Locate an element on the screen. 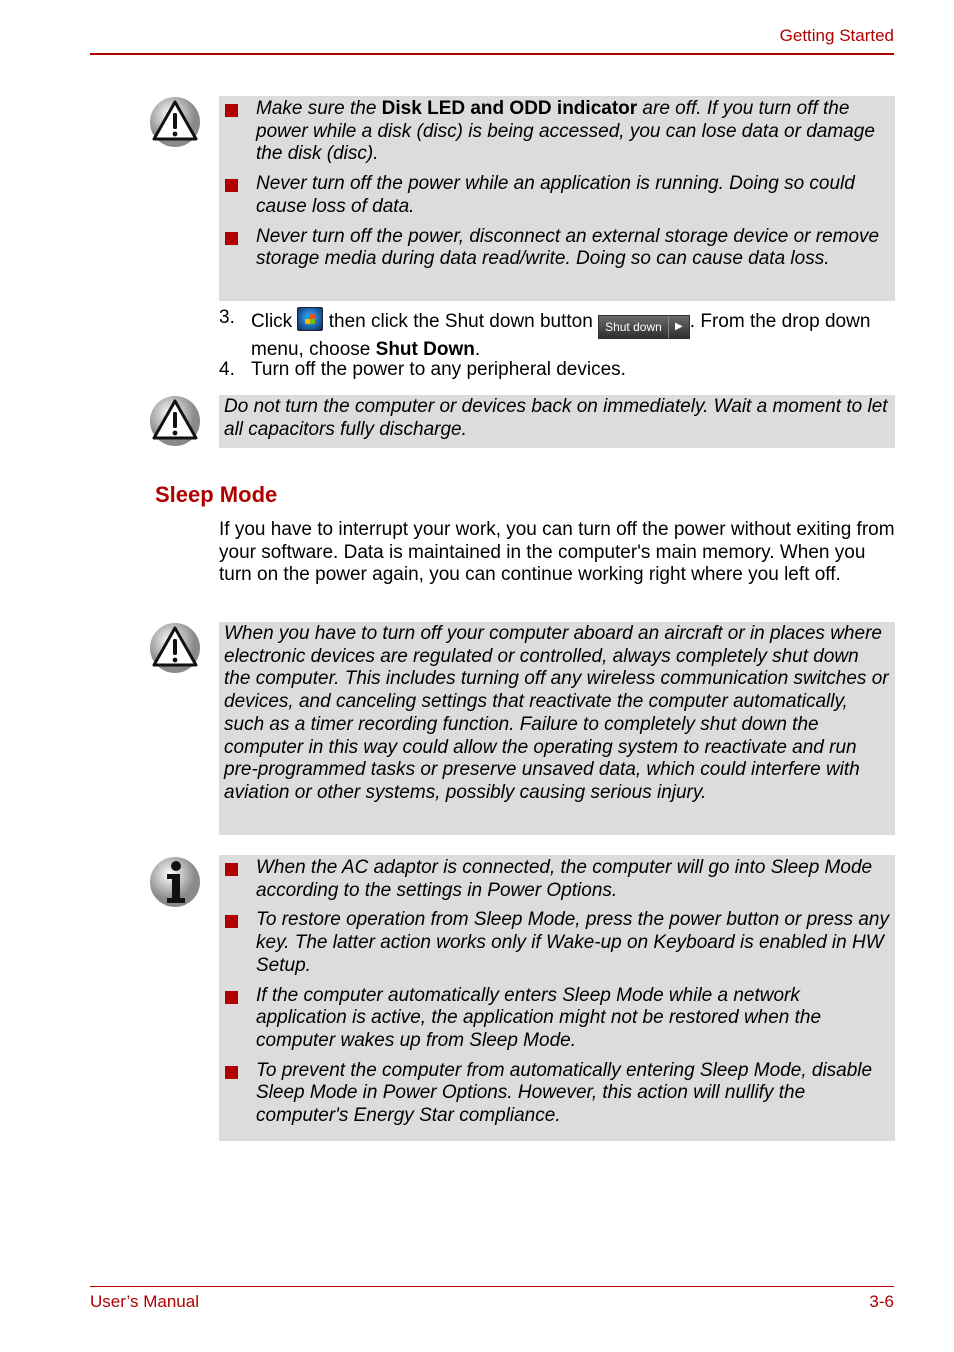 The height and width of the screenshot is (1352, 954). header-rule is located at coordinates (492, 54).